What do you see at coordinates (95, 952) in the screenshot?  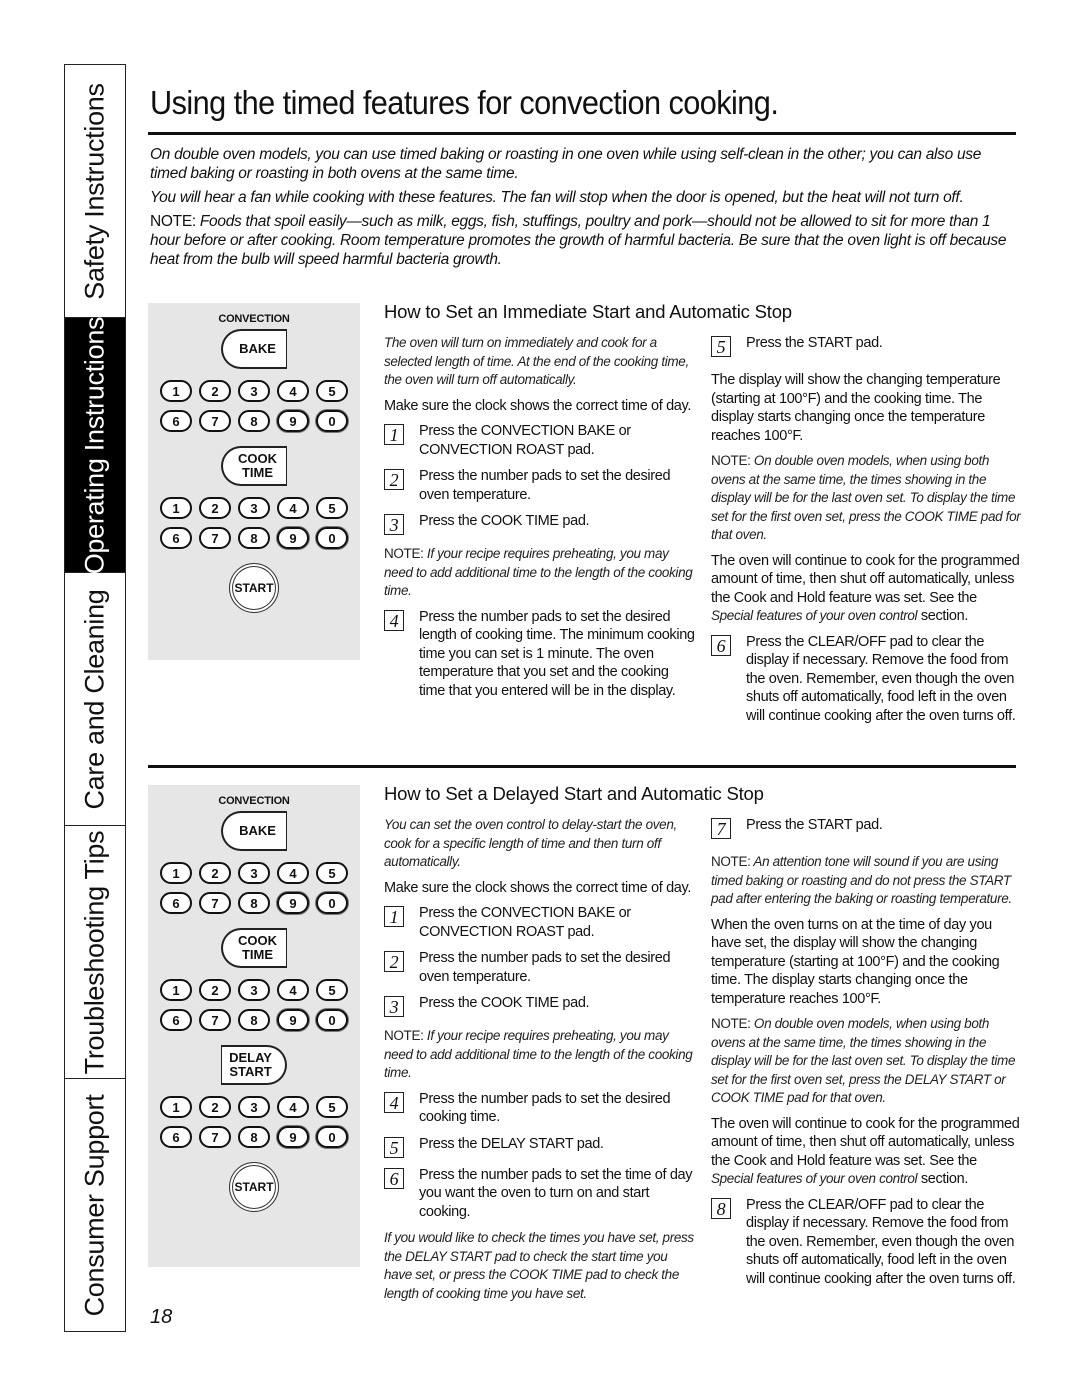 I see `tab-troubleshooting-tips: Troubleshooting Tips` at bounding box center [95, 952].